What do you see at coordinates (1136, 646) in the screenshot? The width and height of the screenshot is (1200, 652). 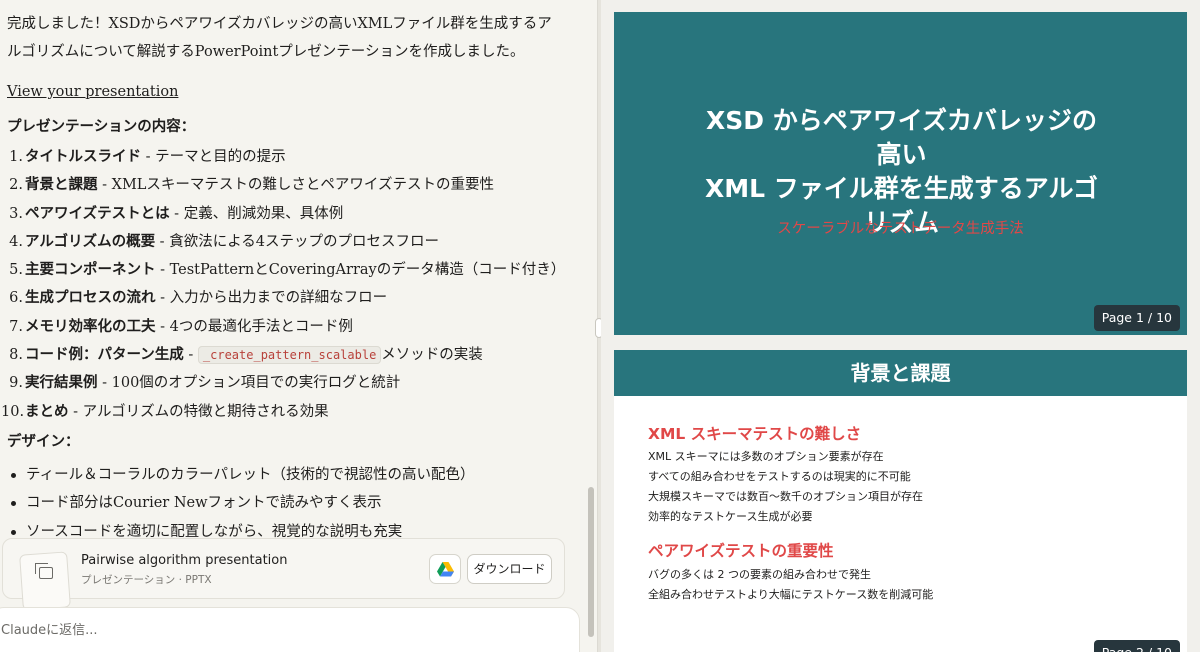 I see `page-badge: Page 2 / 10` at bounding box center [1136, 646].